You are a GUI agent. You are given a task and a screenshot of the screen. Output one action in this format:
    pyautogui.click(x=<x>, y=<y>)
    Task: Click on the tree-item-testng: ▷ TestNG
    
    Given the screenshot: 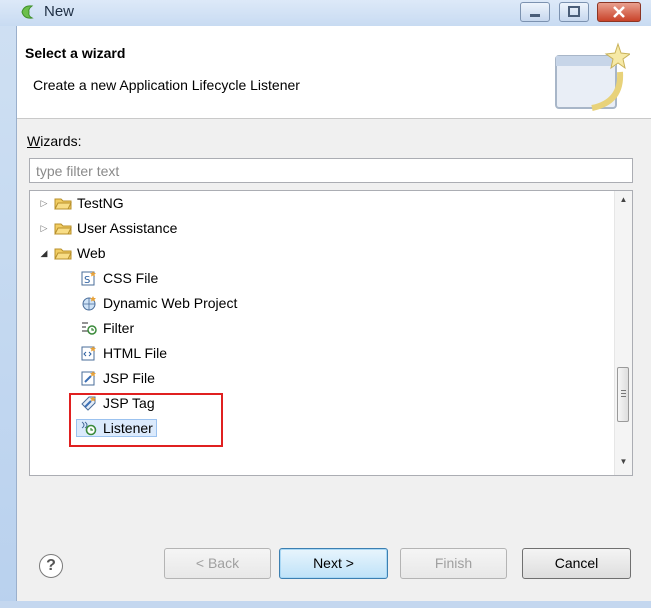 What is the action you would take?
    pyautogui.click(x=81, y=203)
    